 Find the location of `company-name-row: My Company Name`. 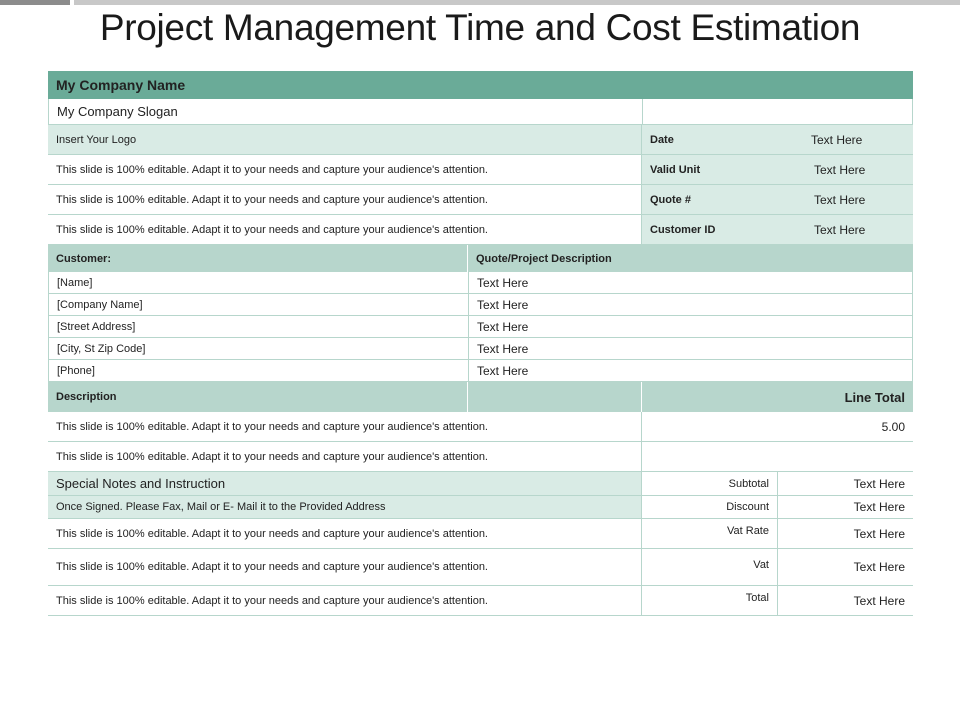

company-name-row: My Company Name is located at coordinates (480, 85).